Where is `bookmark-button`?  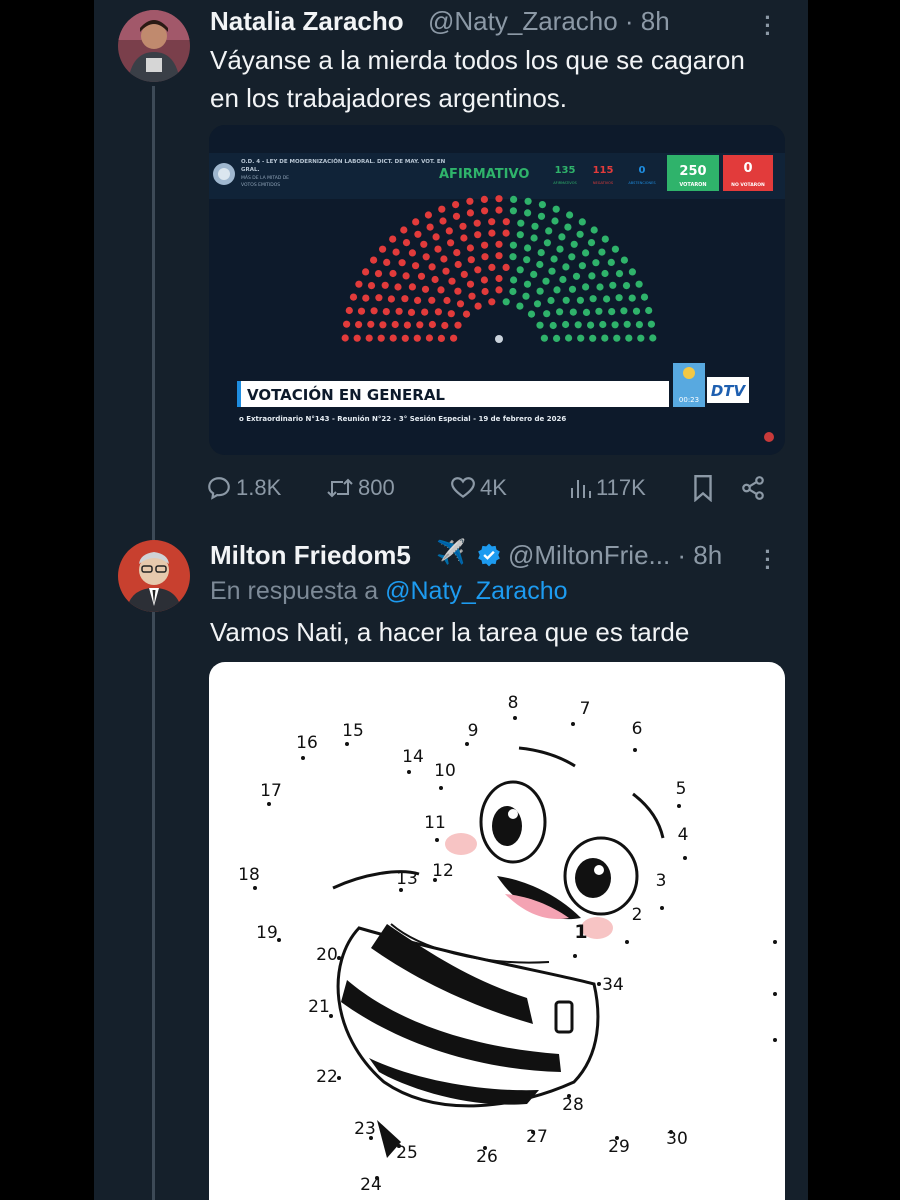
bookmark-button is located at coordinates (703, 488).